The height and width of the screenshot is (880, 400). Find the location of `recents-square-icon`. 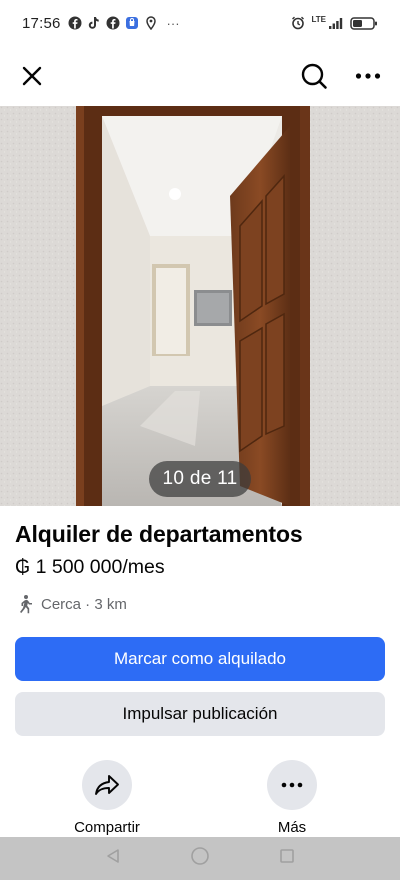

recents-square-icon is located at coordinates (287, 856).